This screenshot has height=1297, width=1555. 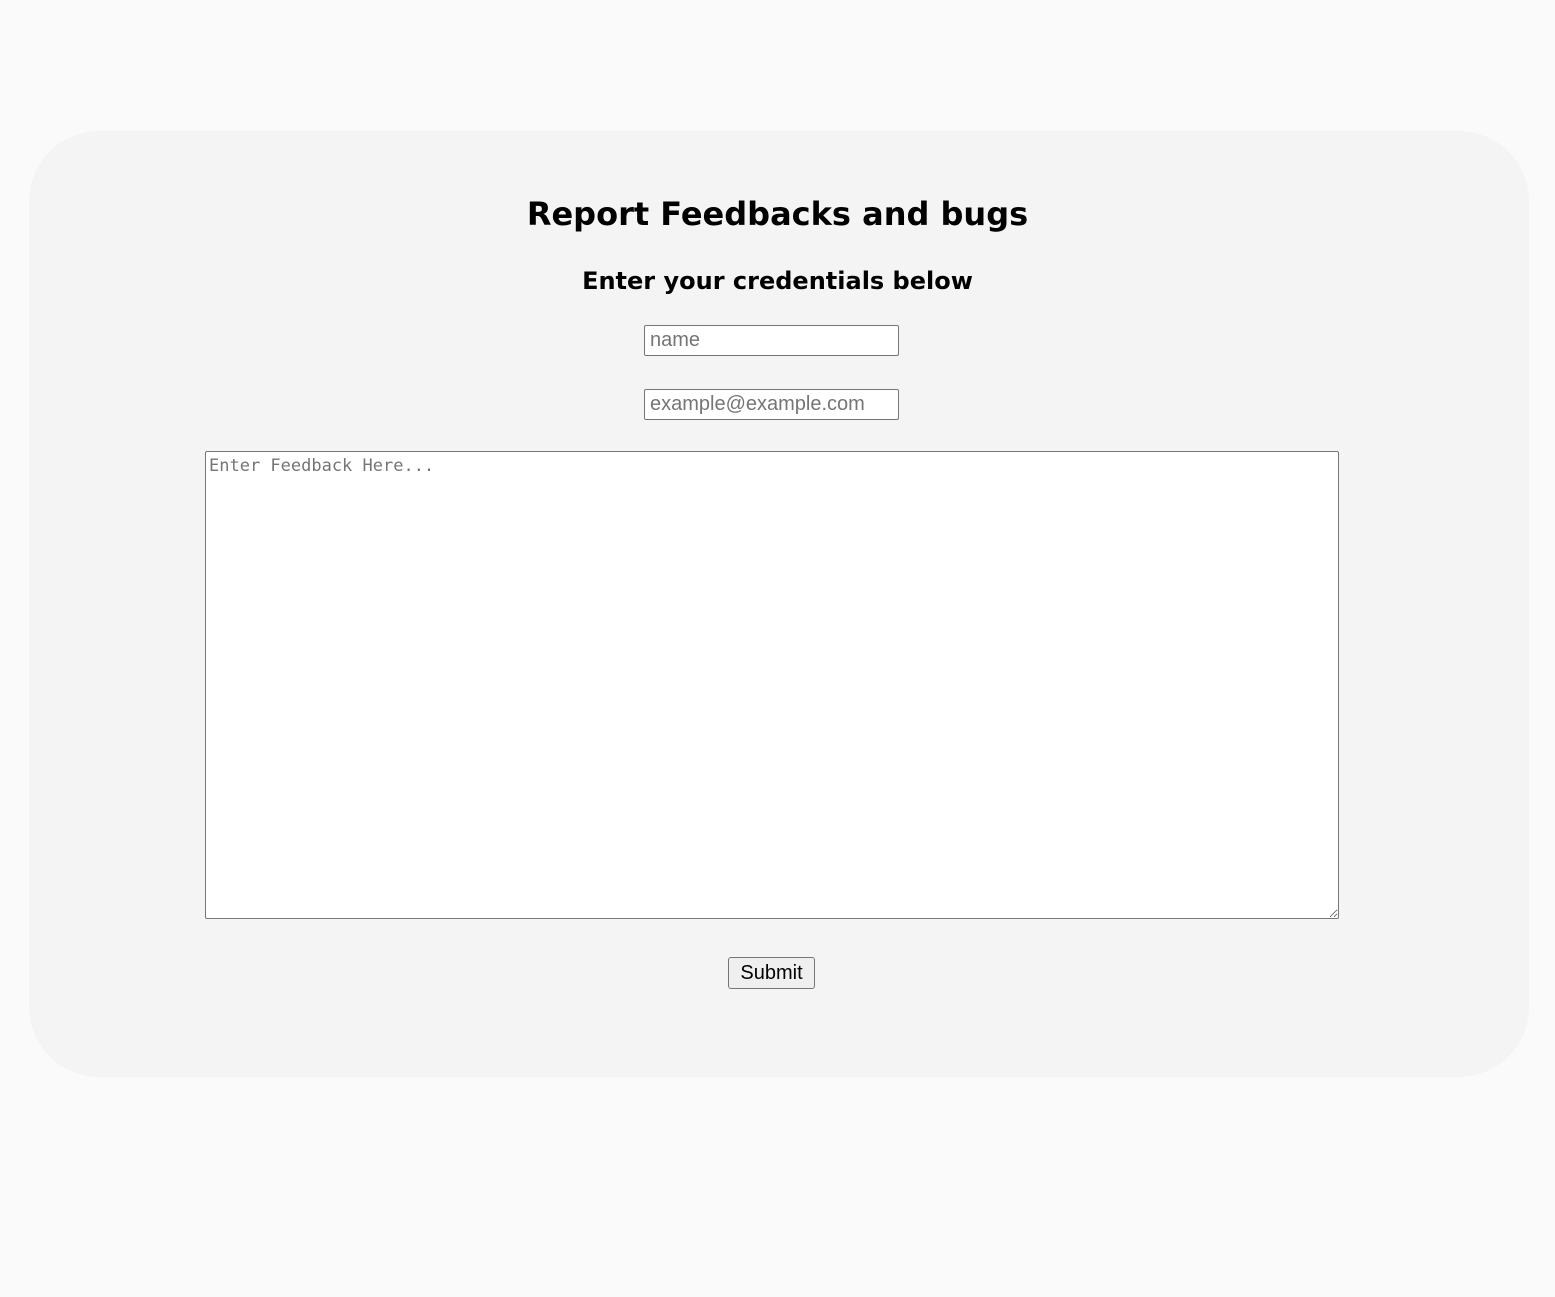 What do you see at coordinates (771, 404) in the screenshot?
I see `email-input` at bounding box center [771, 404].